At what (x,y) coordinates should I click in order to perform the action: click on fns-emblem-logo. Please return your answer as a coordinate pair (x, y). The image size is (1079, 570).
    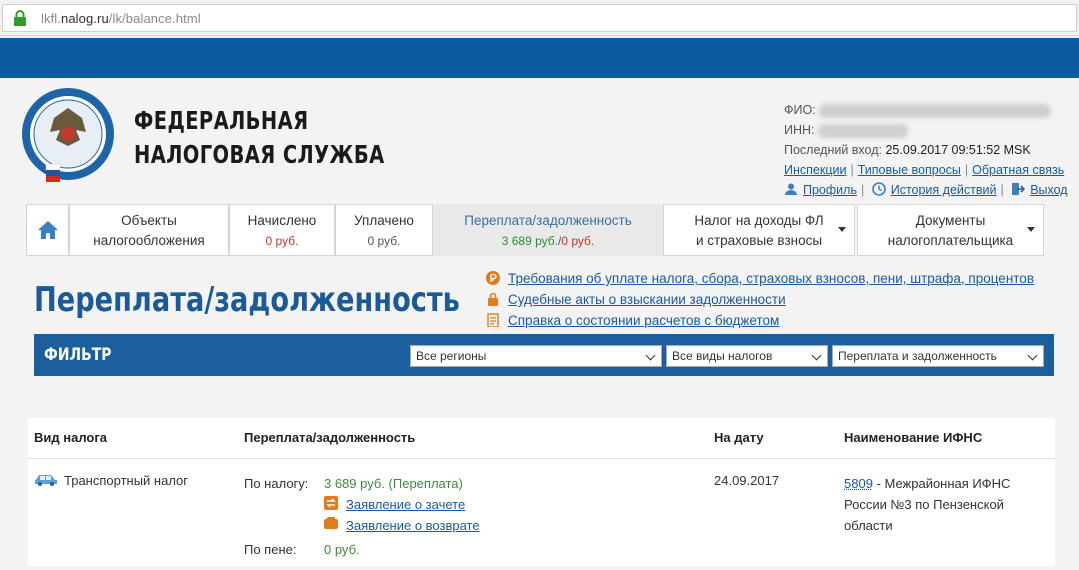
    Looking at the image, I should click on (68, 136).